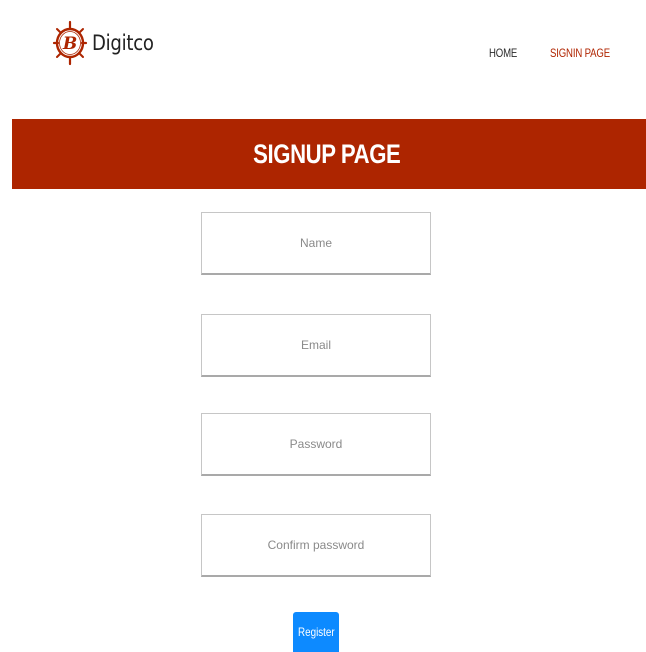 Image resolution: width=646 pixels, height=652 pixels. I want to click on register-button-label: Register, so click(316, 632).